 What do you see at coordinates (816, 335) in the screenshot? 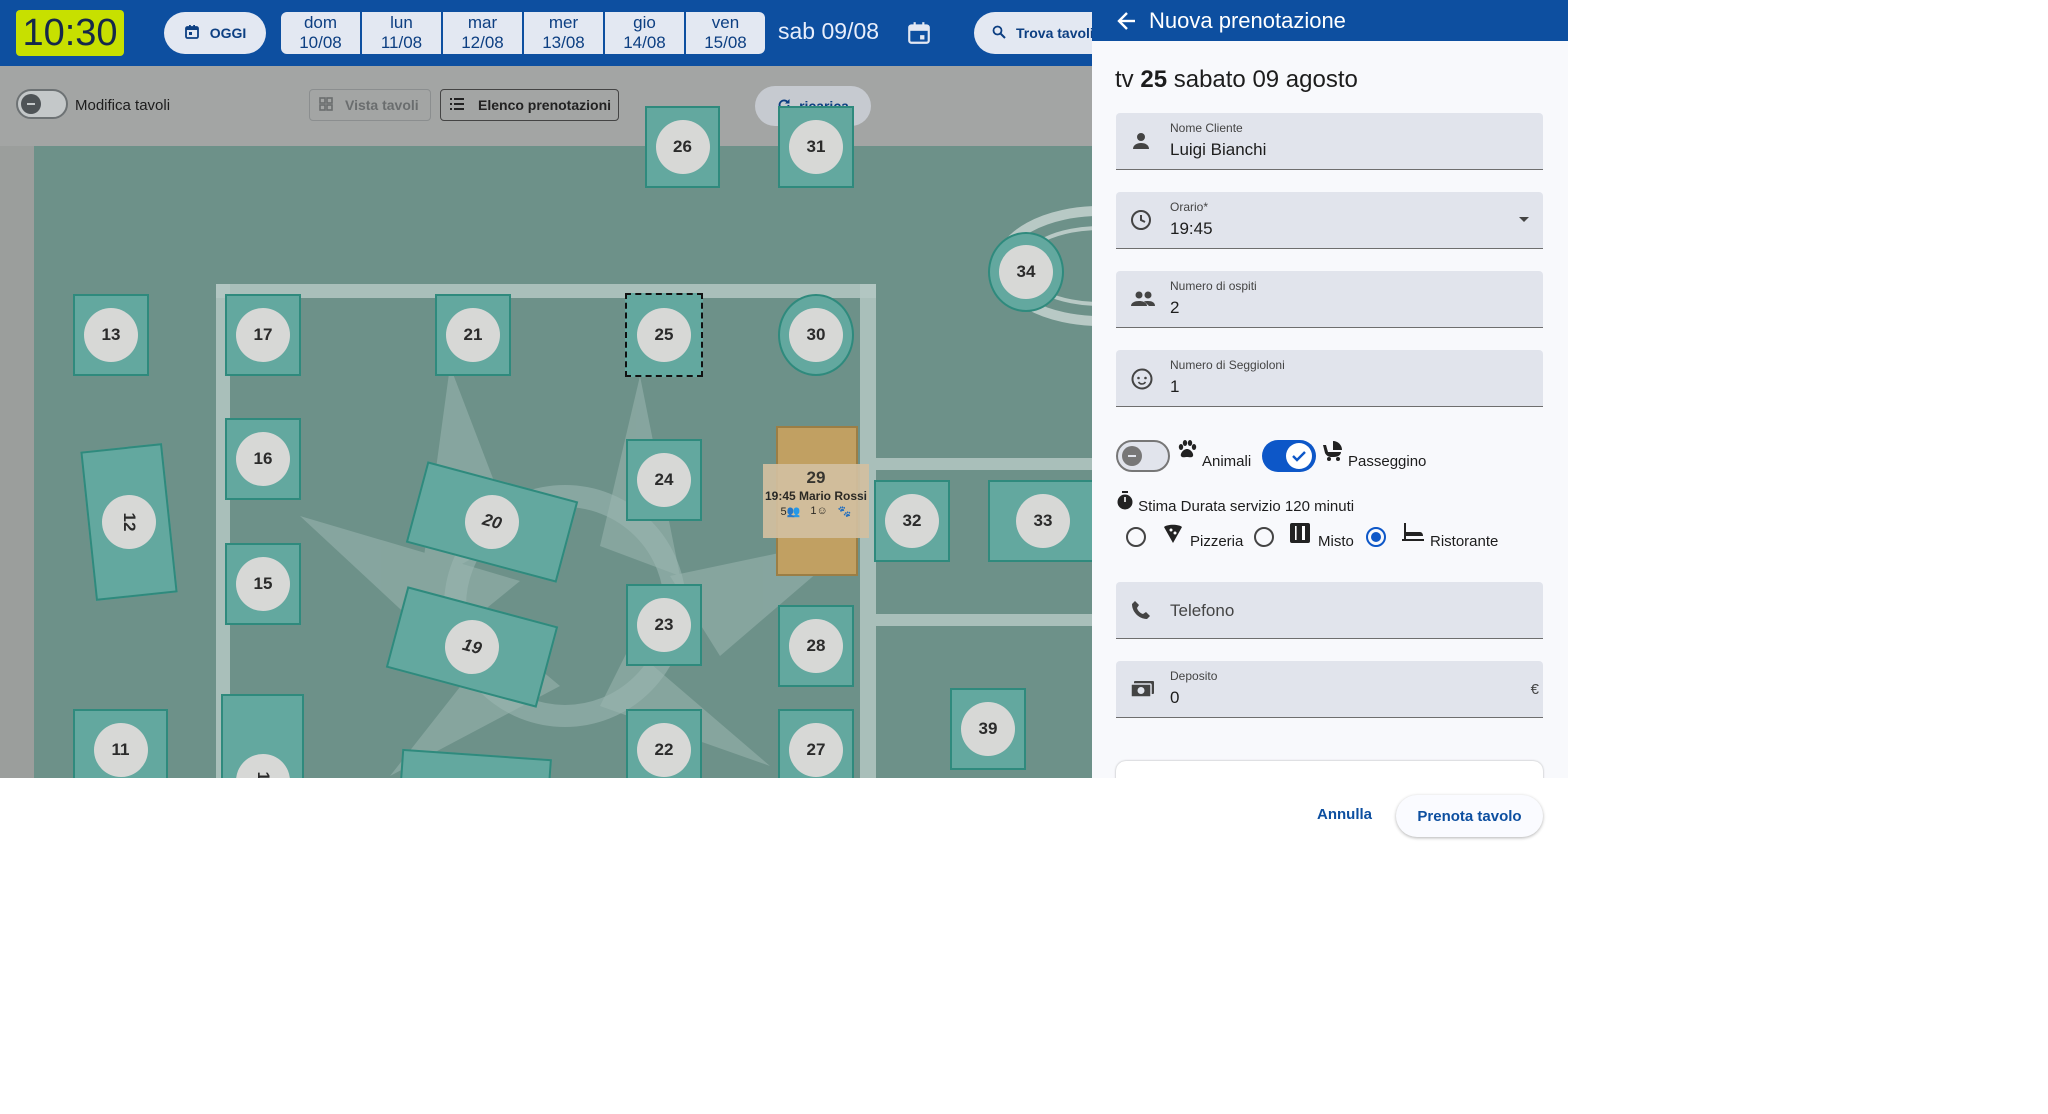
I see `table: 30` at bounding box center [816, 335].